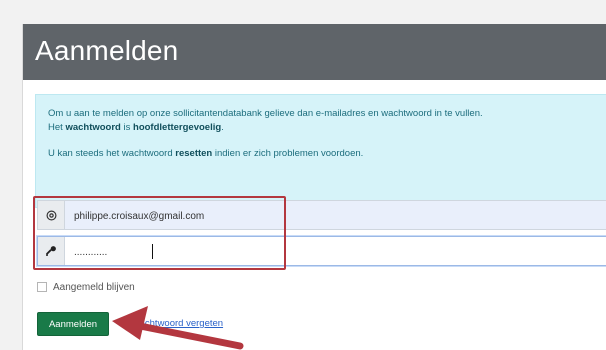  I want to click on password-field-group, so click(321, 251).